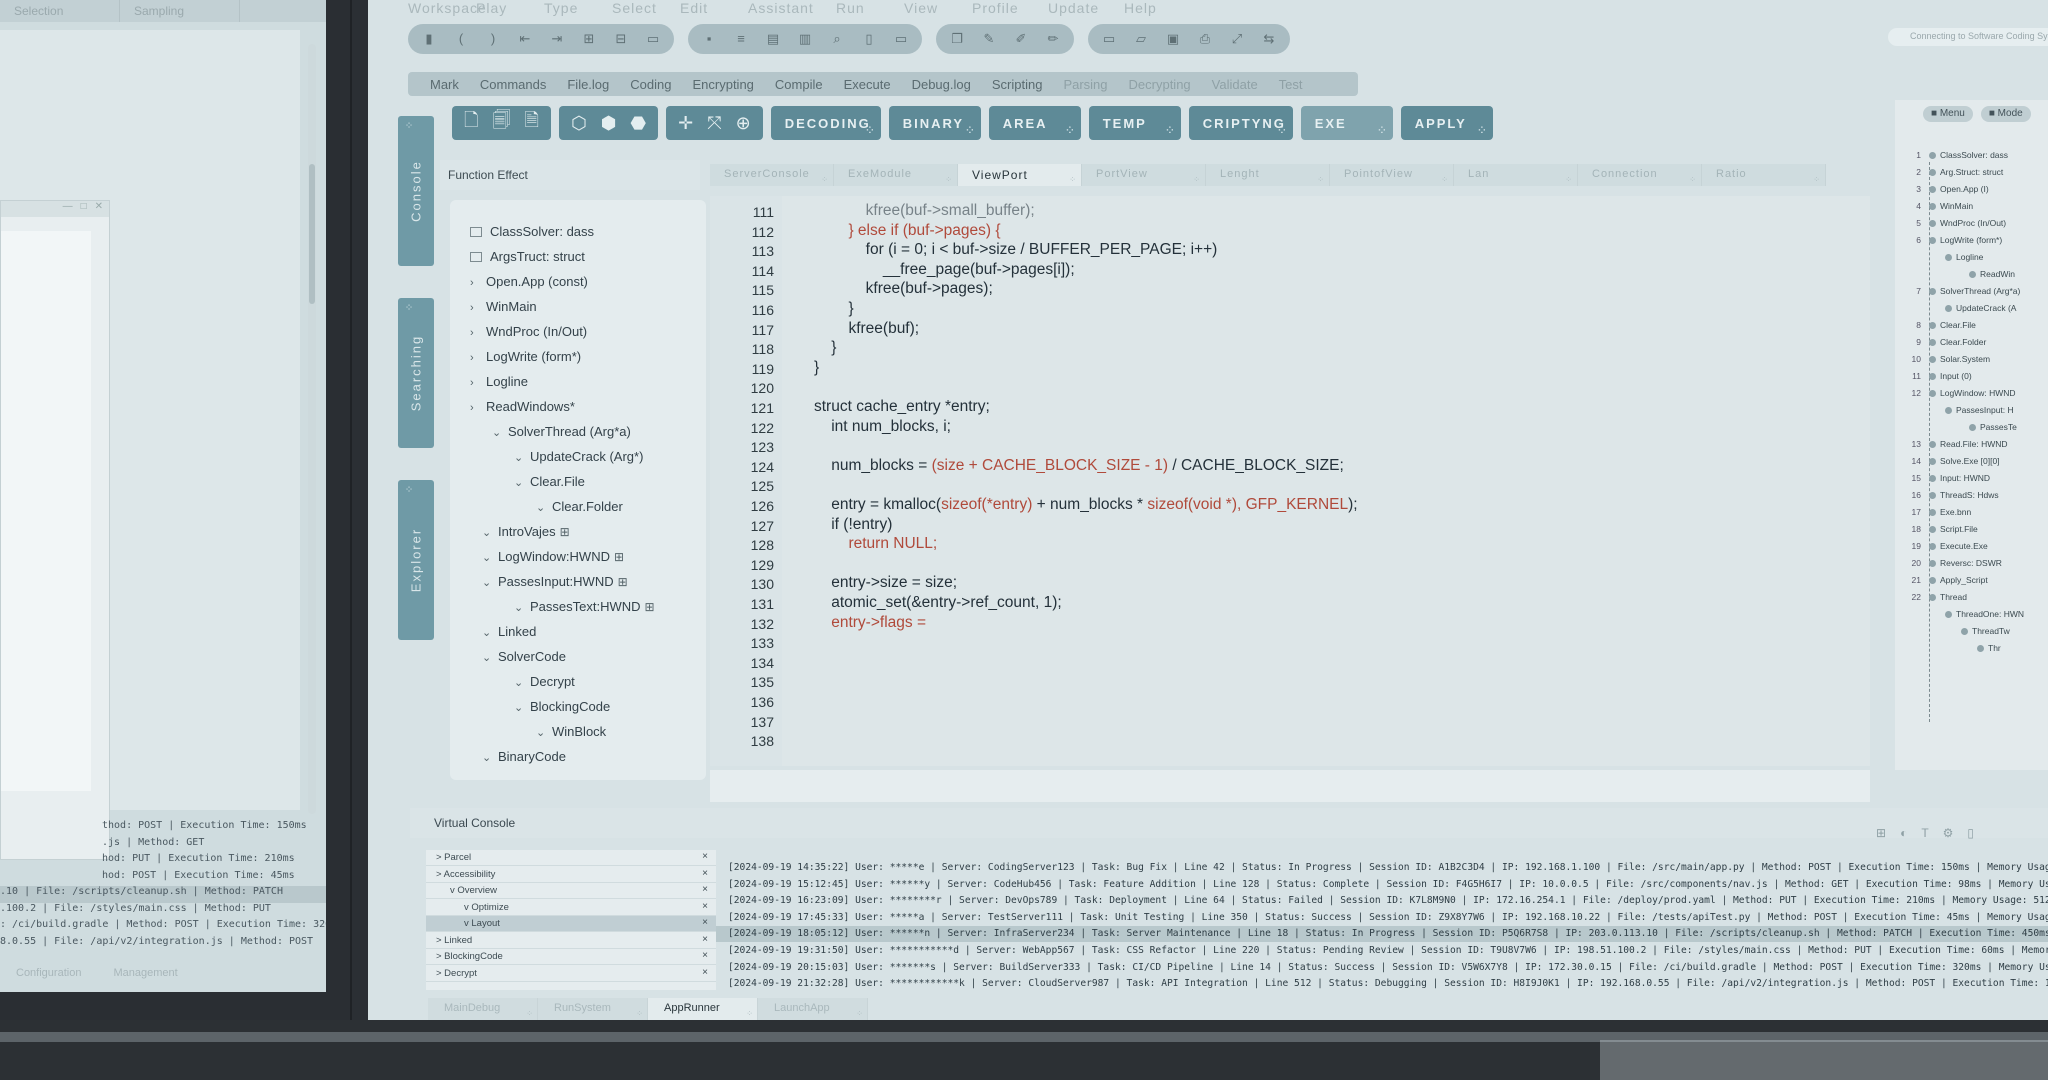 The height and width of the screenshot is (1080, 2048). I want to click on outline-row: PassesInput: H, so click(1966, 410).